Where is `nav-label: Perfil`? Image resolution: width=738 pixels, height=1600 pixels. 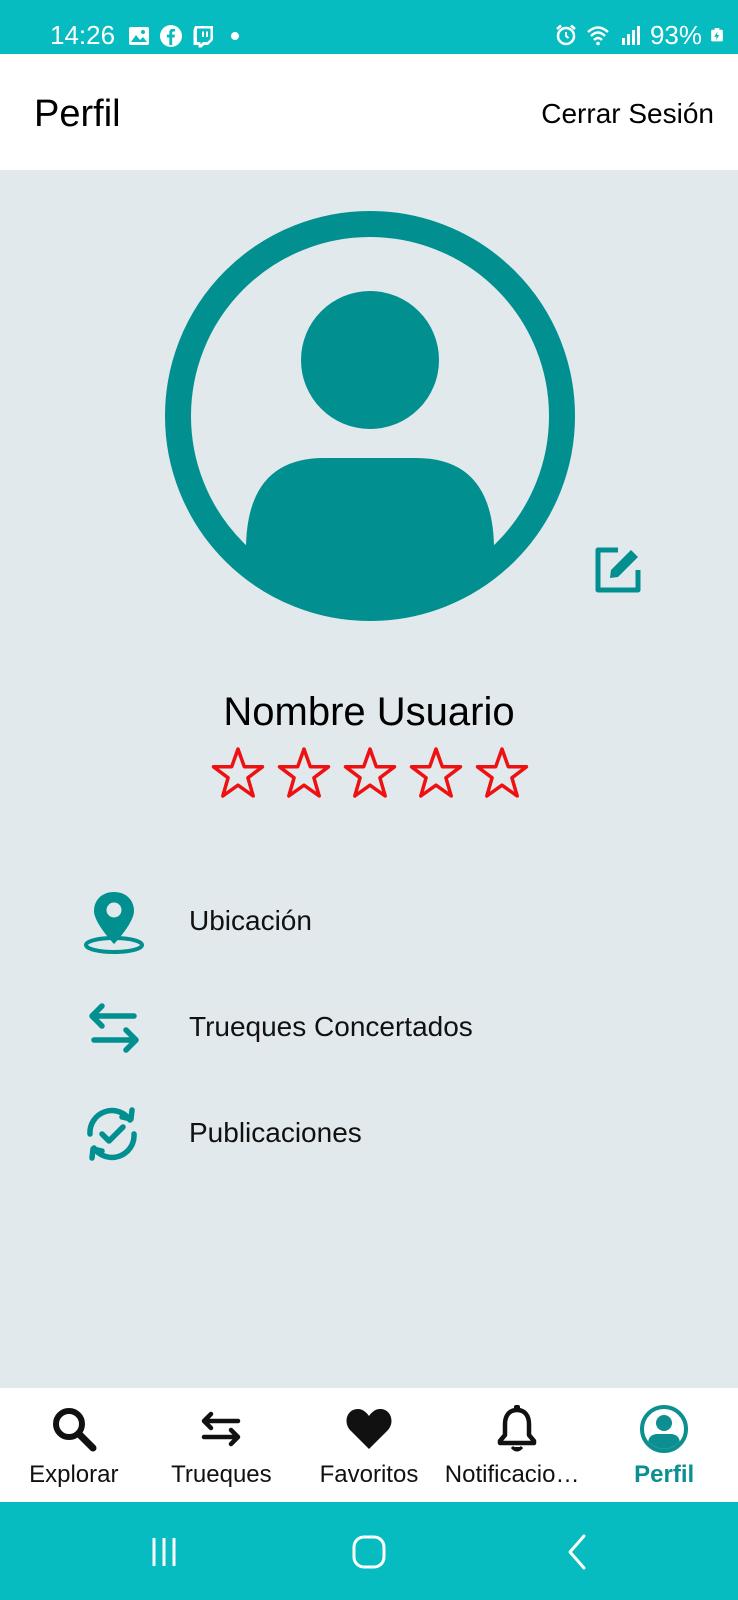
nav-label: Perfil is located at coordinates (664, 1474).